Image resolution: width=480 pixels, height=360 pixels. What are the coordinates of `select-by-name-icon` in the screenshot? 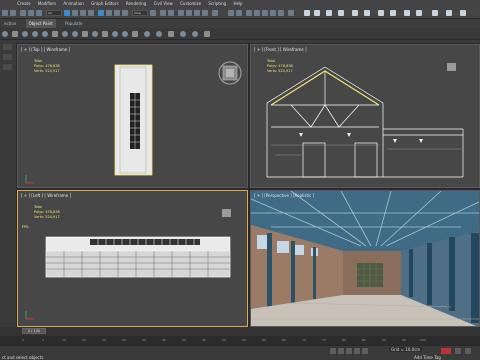 It's located at (75, 13).